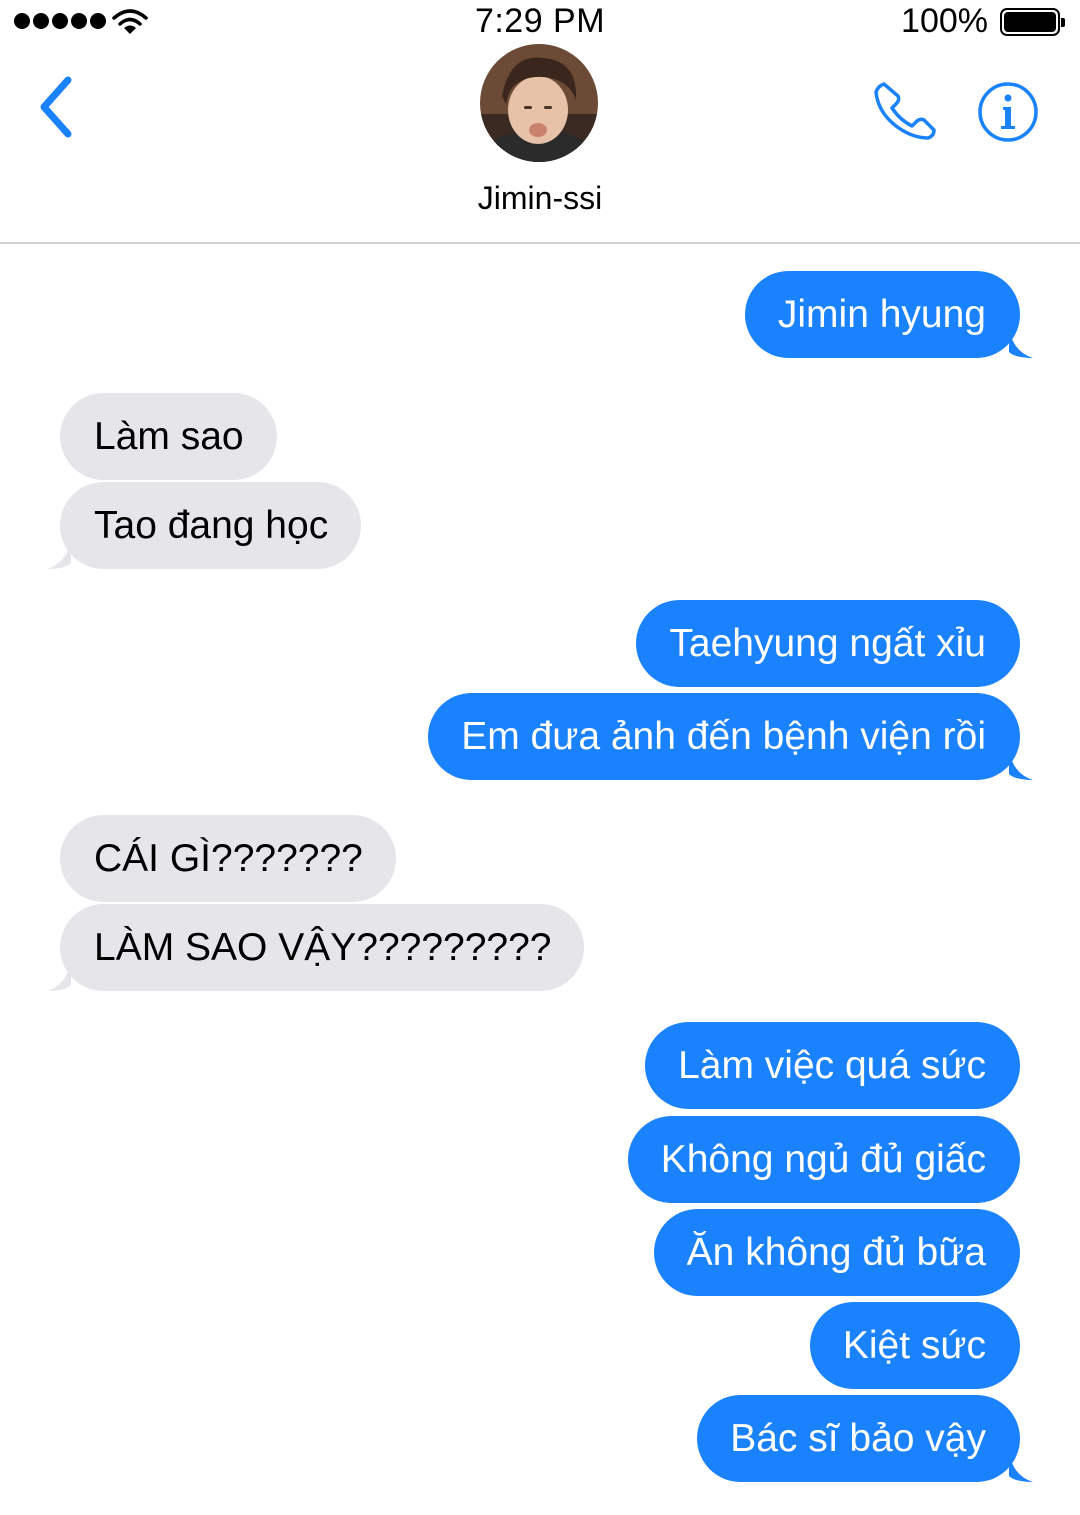 The width and height of the screenshot is (1080, 1515). I want to click on message-text: Không ngủ đủ giấc, so click(823, 1159).